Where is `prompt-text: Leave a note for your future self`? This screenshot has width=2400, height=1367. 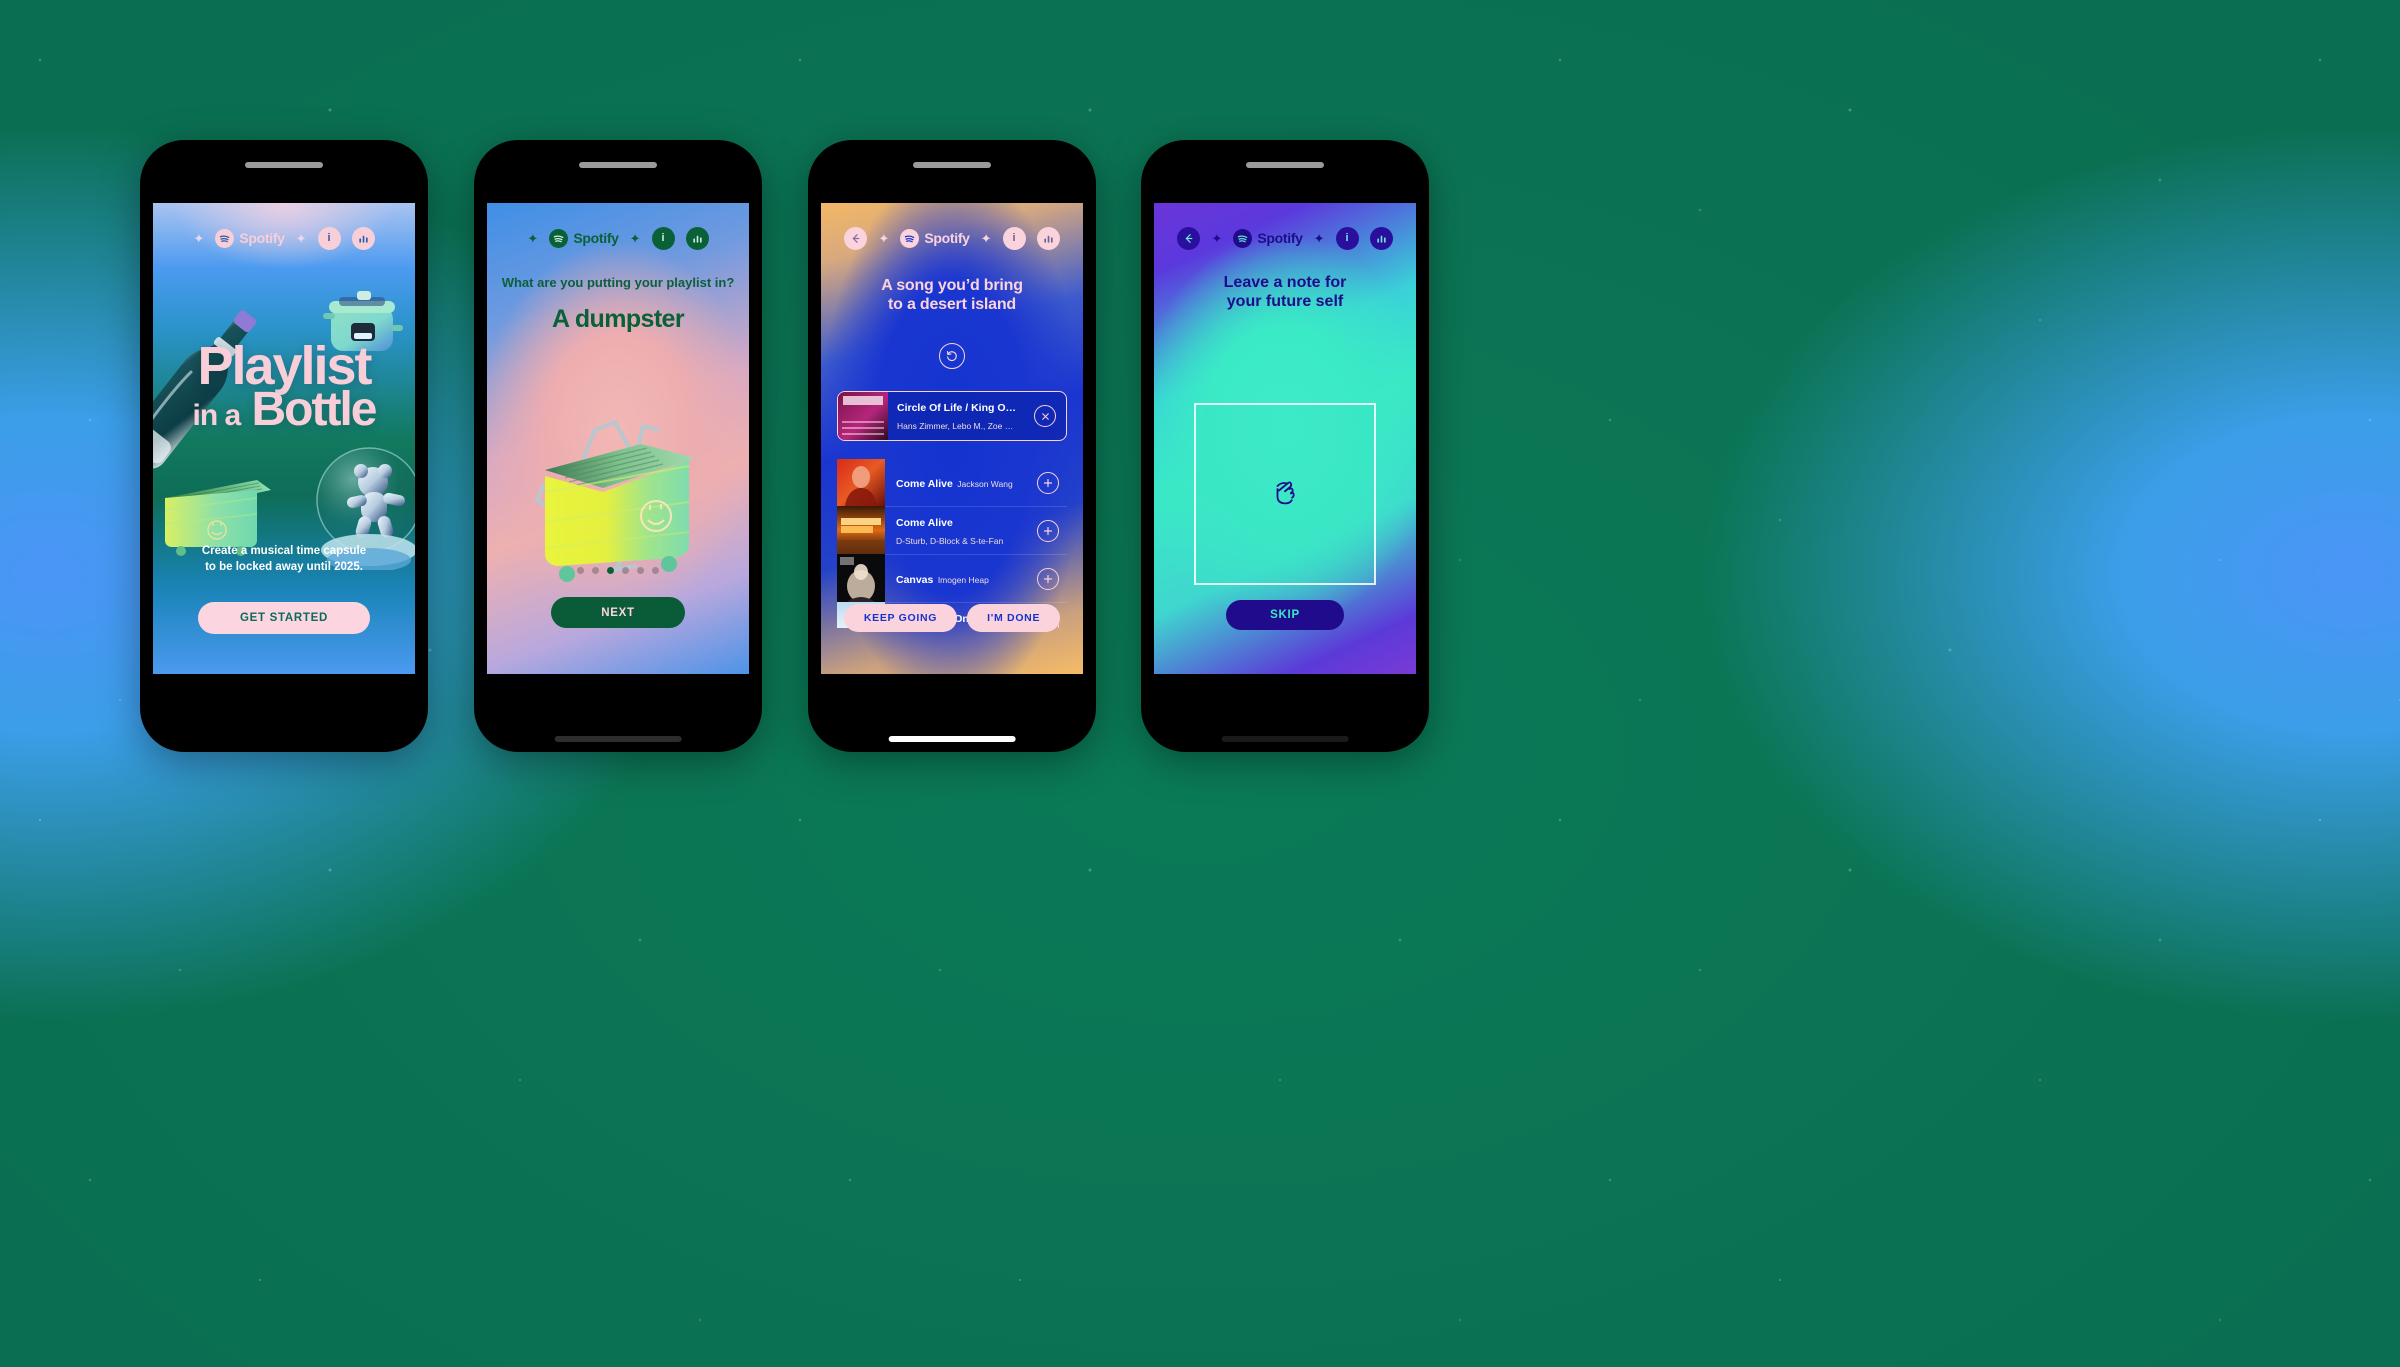 prompt-text: Leave a note for your future self is located at coordinates (1285, 292).